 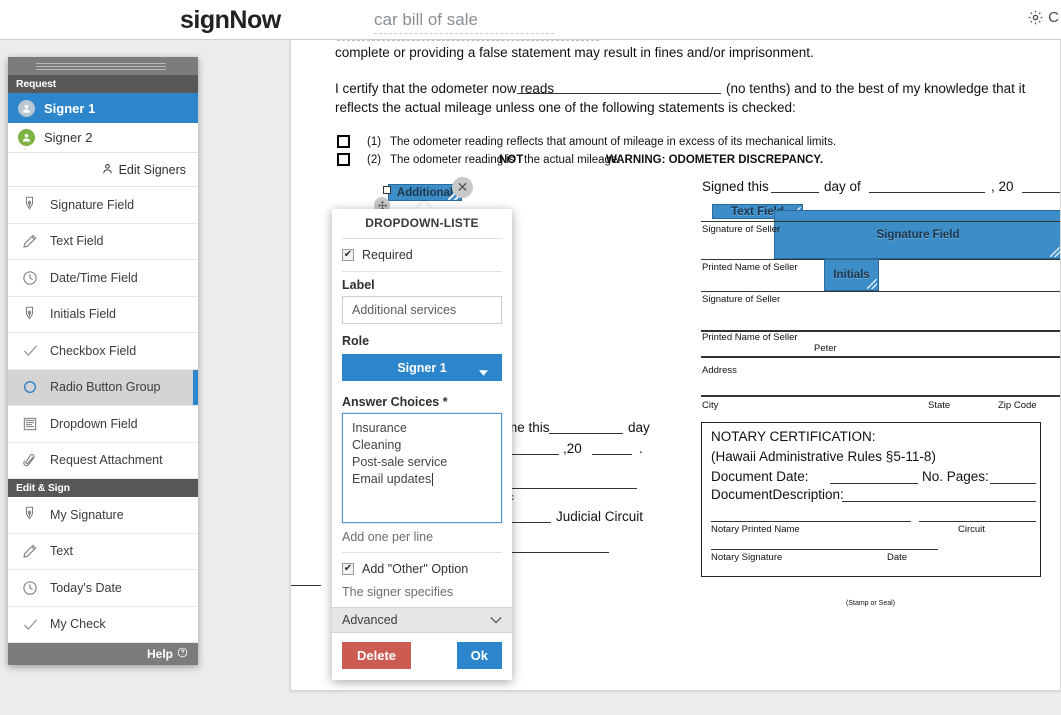 I want to click on tool-signature-field: Signature Field, so click(x=103, y=205).